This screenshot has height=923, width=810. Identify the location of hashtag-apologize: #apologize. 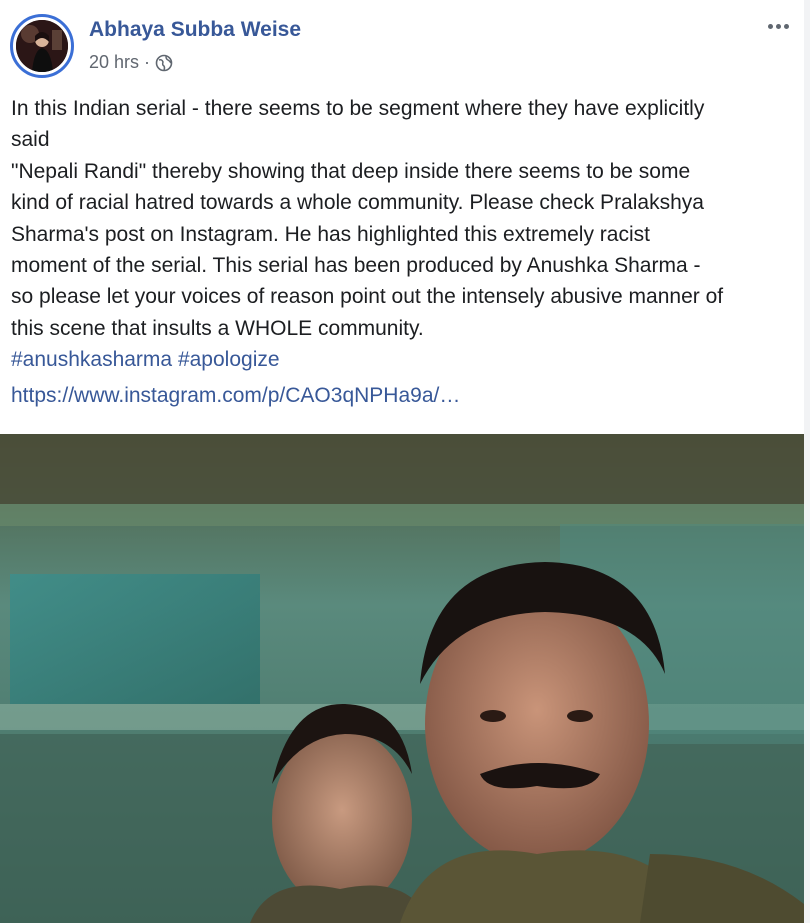
(229, 359).